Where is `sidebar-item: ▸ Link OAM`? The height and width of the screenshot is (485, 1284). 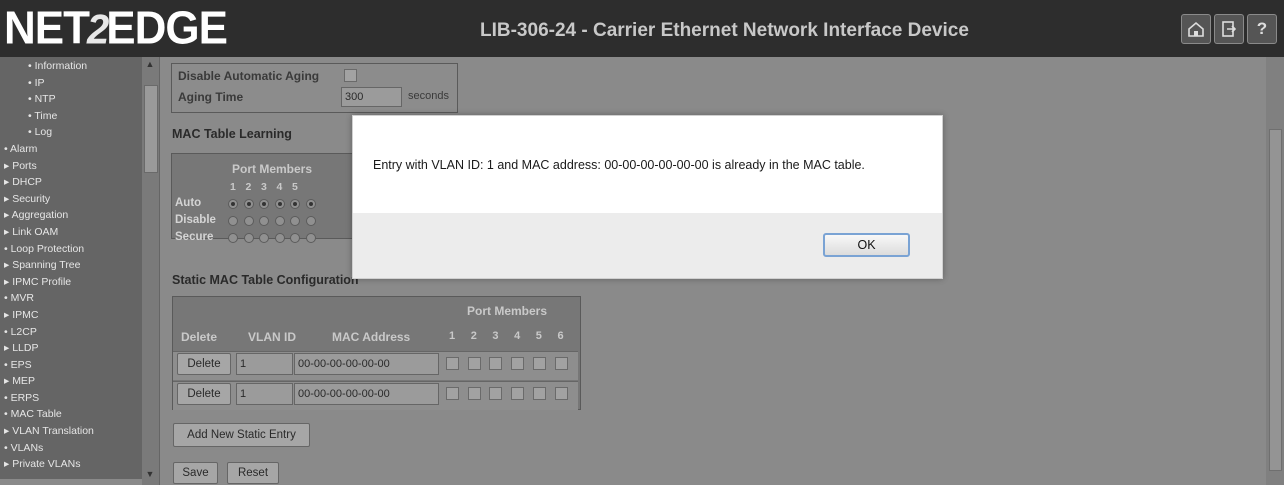
sidebar-item: ▸ Link OAM is located at coordinates (71, 232).